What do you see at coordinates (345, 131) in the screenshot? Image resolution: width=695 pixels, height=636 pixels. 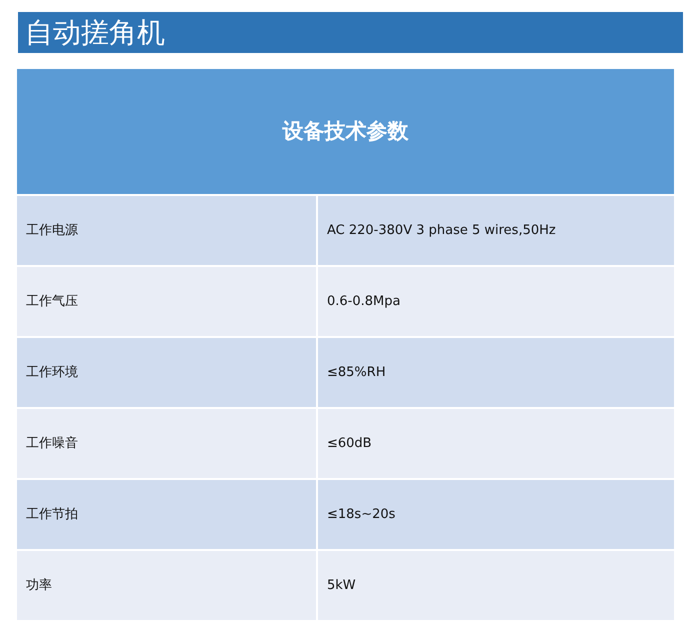 I see `table-heading: 设备技术参数` at bounding box center [345, 131].